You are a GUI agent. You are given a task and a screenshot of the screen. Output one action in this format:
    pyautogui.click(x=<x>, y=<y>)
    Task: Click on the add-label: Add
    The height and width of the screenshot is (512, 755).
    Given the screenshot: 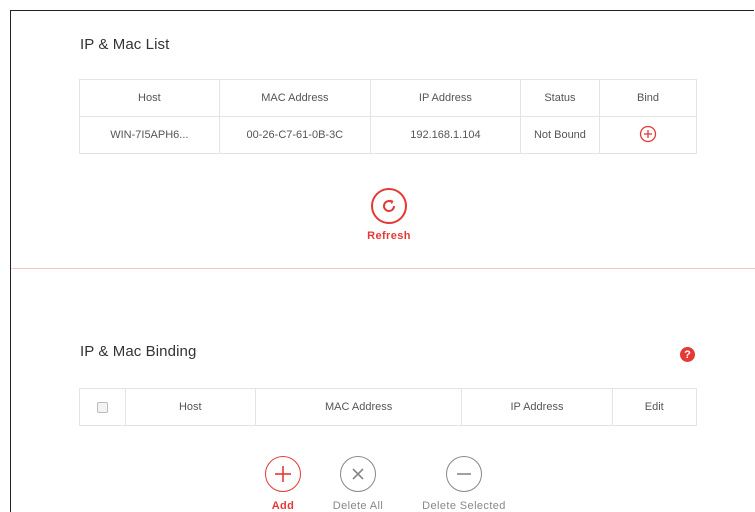 What is the action you would take?
    pyautogui.click(x=283, y=506)
    